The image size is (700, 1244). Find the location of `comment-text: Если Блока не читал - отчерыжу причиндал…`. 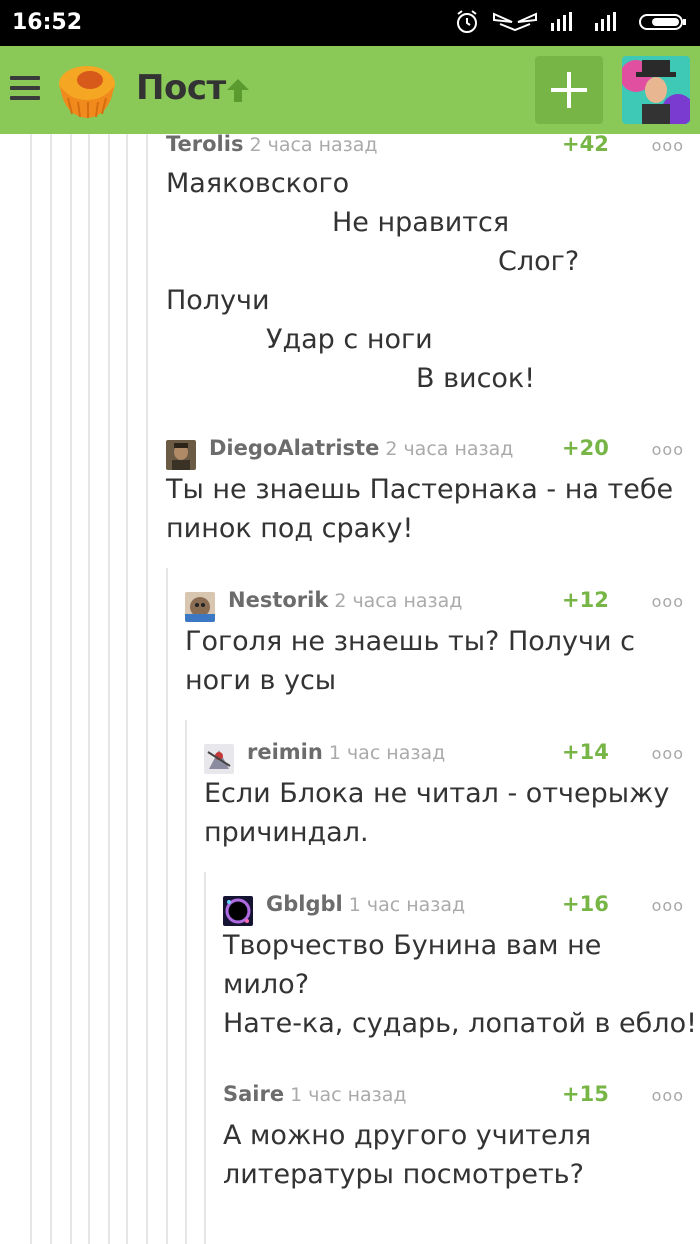

comment-text: Если Блока не читал - отчерыжу причиндал… is located at coordinates (437, 813).